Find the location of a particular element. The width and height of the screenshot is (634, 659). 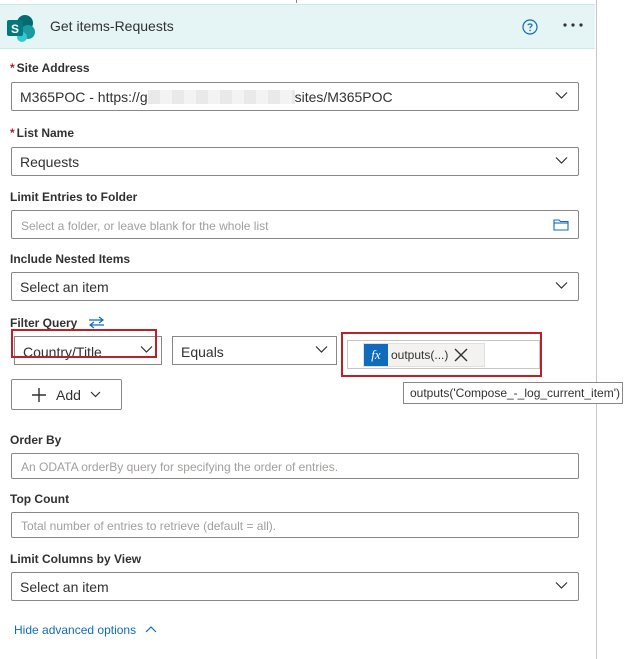

folder-label: Limit Entries to Folder is located at coordinates (74, 197).